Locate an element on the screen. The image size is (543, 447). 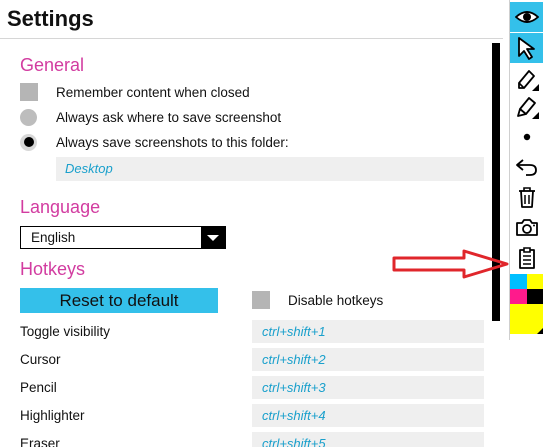
page-title: Settings is located at coordinates (50, 18).